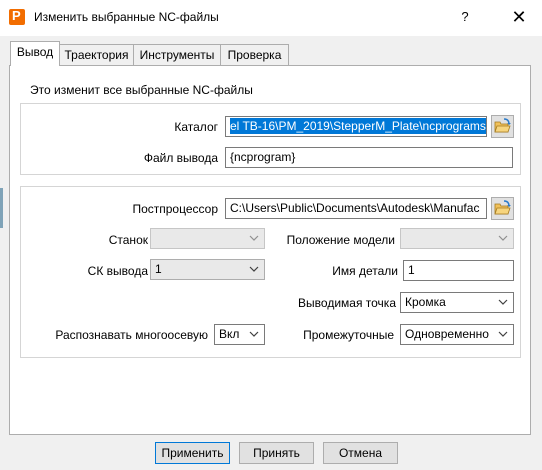 The width and height of the screenshot is (542, 470). I want to click on model-position-select, so click(457, 238).